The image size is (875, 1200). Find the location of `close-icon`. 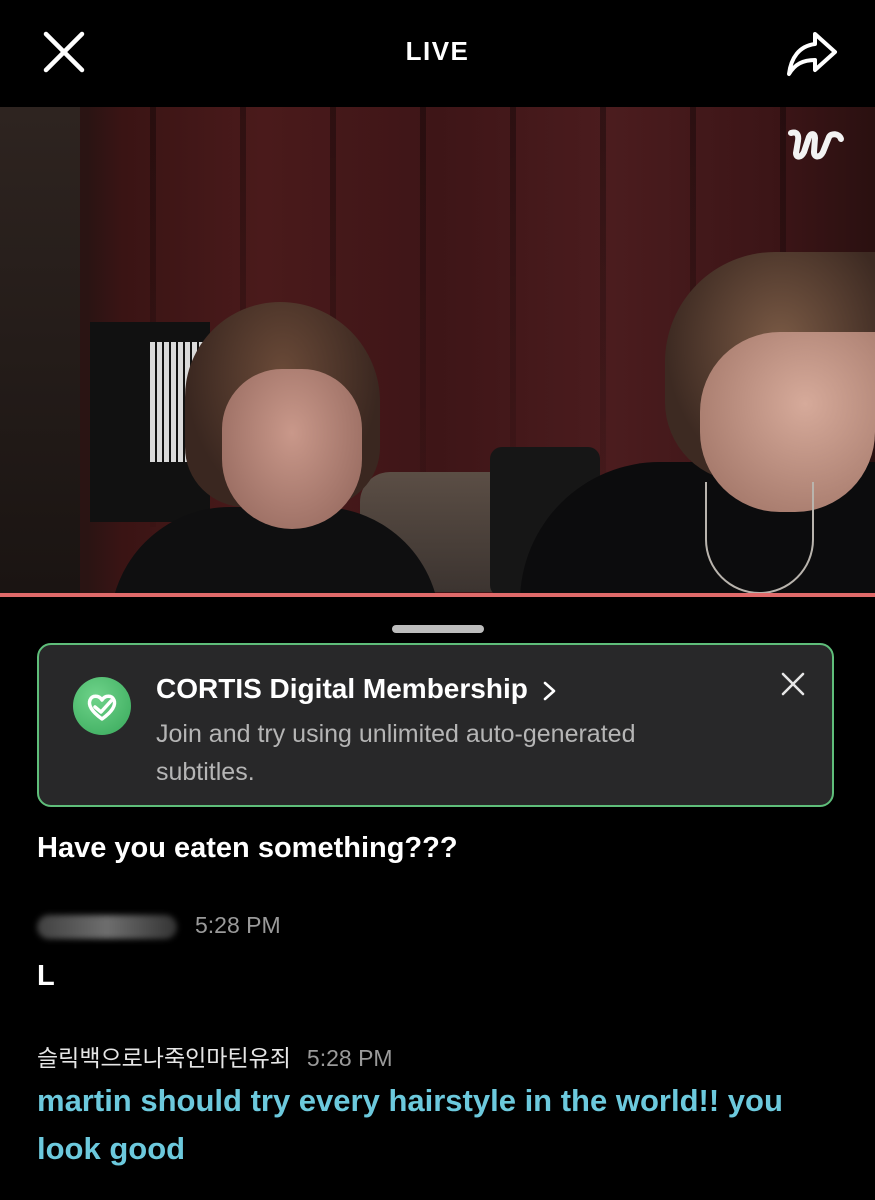

close-icon is located at coordinates (793, 684).